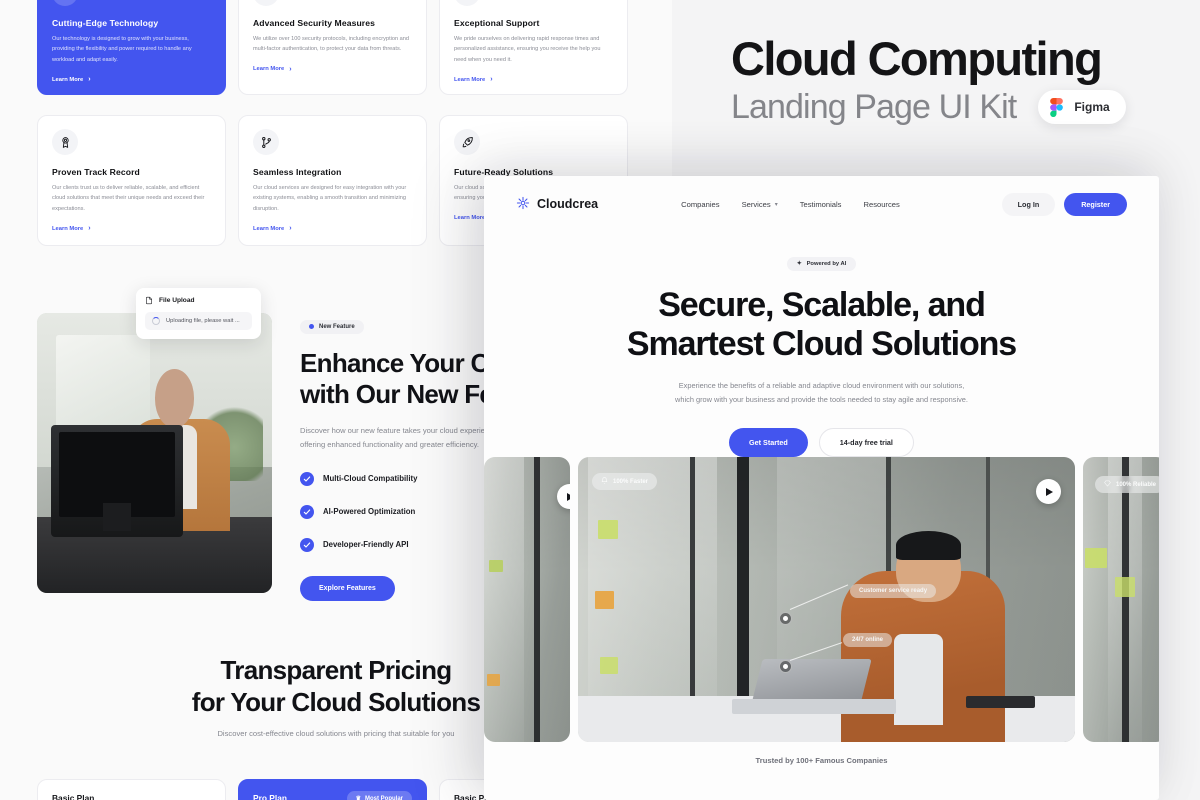 Image resolution: width=1200 pixels, height=800 pixels. What do you see at coordinates (393, 478) in the screenshot?
I see `list-item: Multi-Cloud Compatibility` at bounding box center [393, 478].